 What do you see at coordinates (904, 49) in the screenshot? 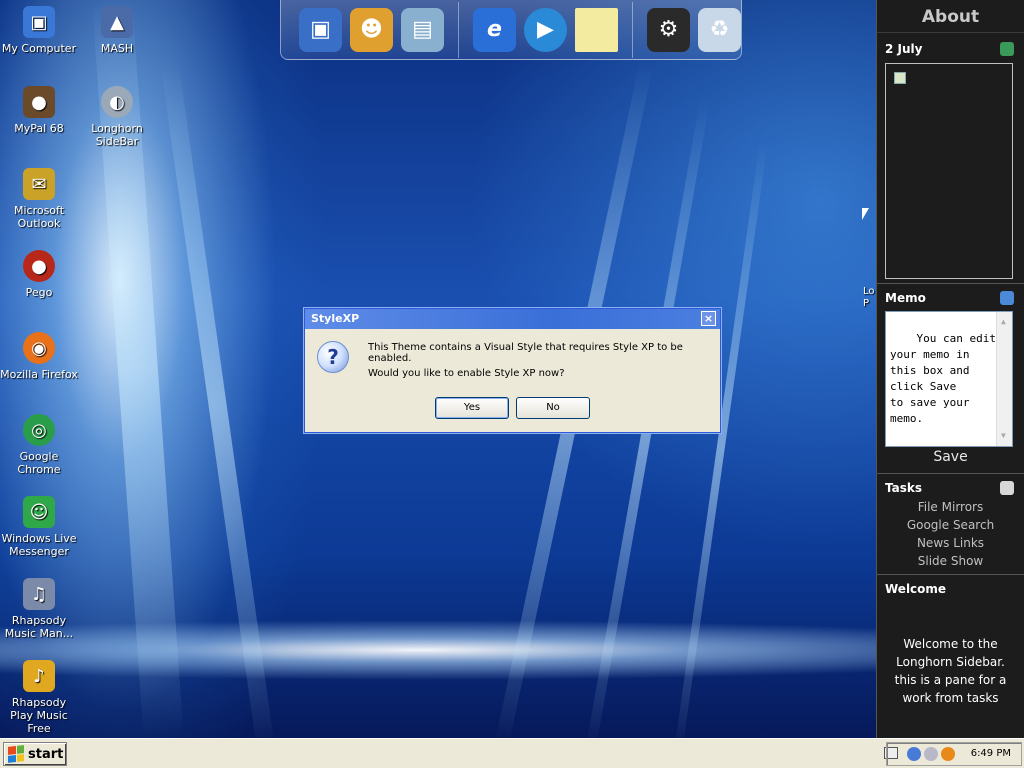
I see `calendar-date: 2 July` at bounding box center [904, 49].